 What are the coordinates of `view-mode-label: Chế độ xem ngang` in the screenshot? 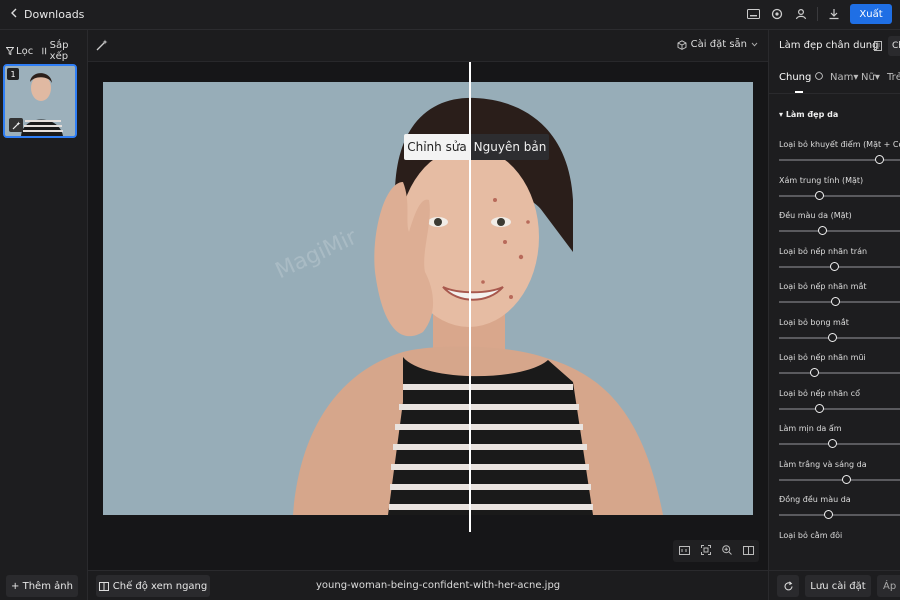 It's located at (160, 586).